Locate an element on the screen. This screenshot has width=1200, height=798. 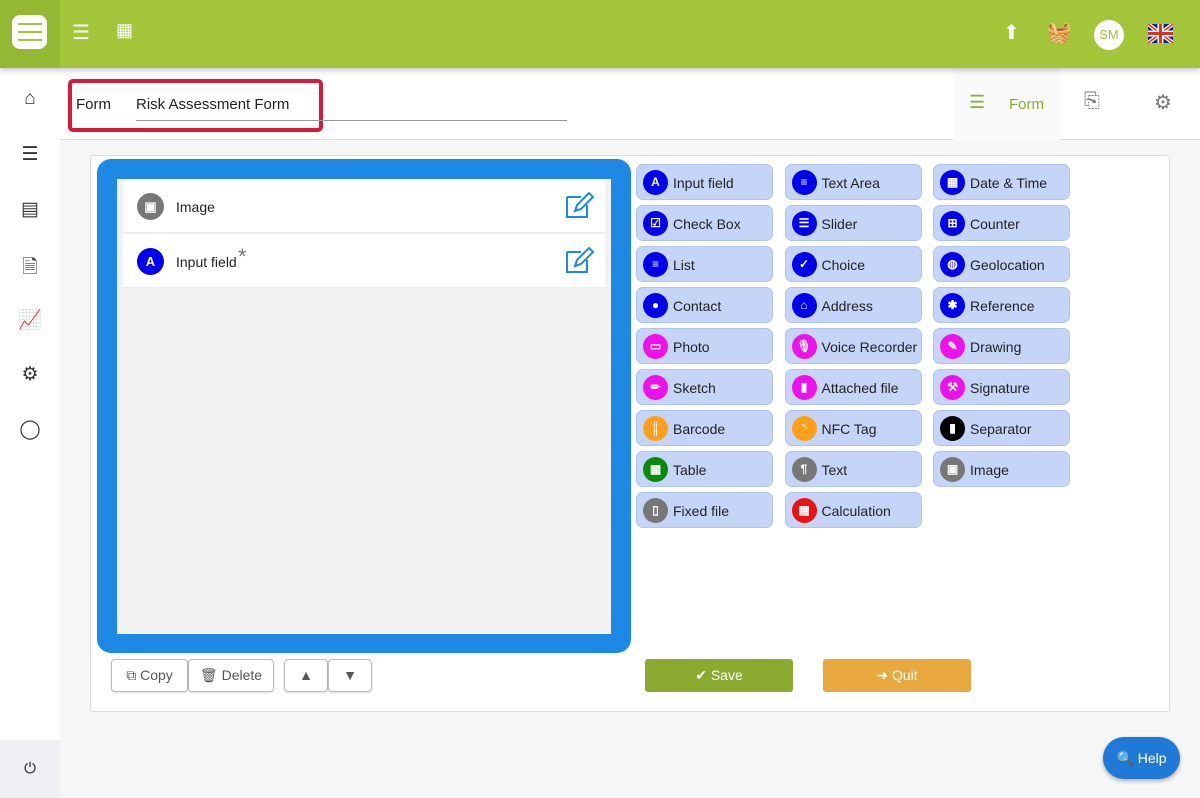
palette-item-barcode: ║ Barcode is located at coordinates (704, 428).